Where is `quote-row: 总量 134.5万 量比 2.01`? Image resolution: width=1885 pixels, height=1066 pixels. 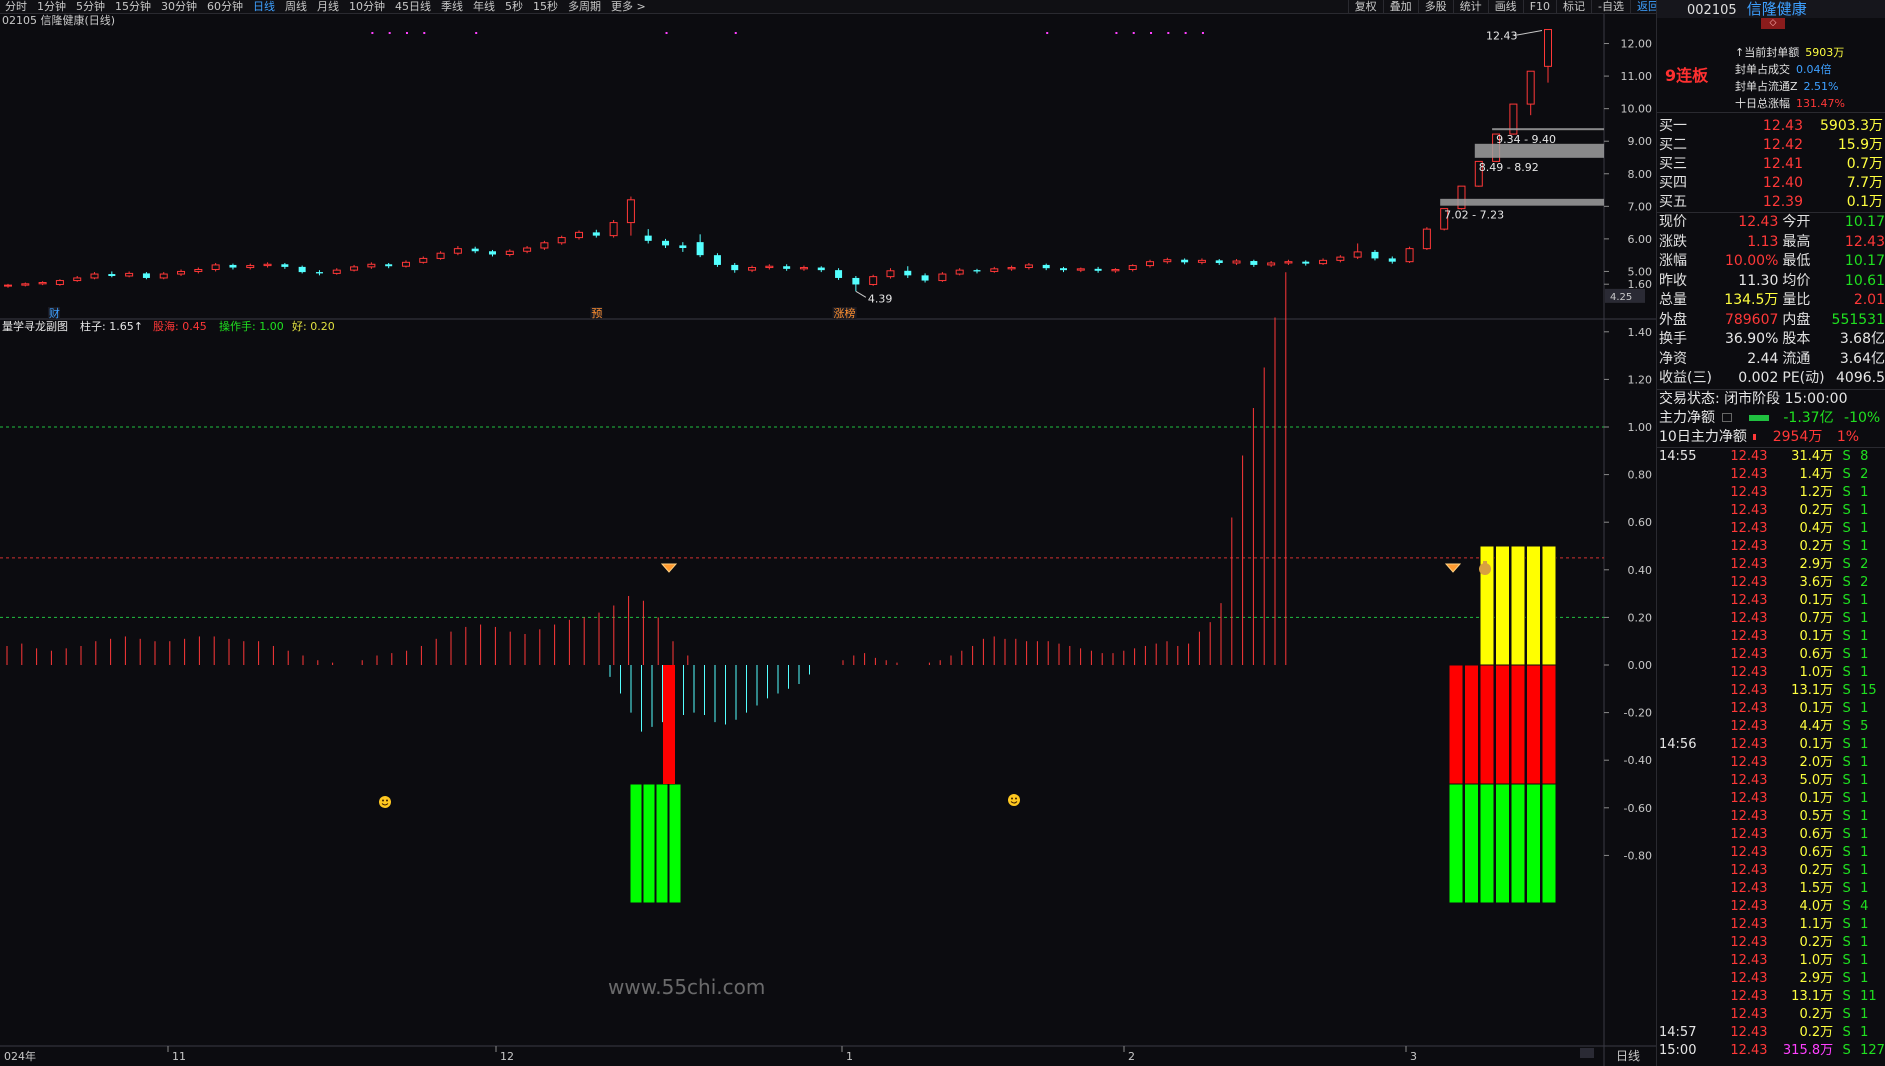
quote-row: 总量 134.5万 量比 2.01 is located at coordinates (1771, 301).